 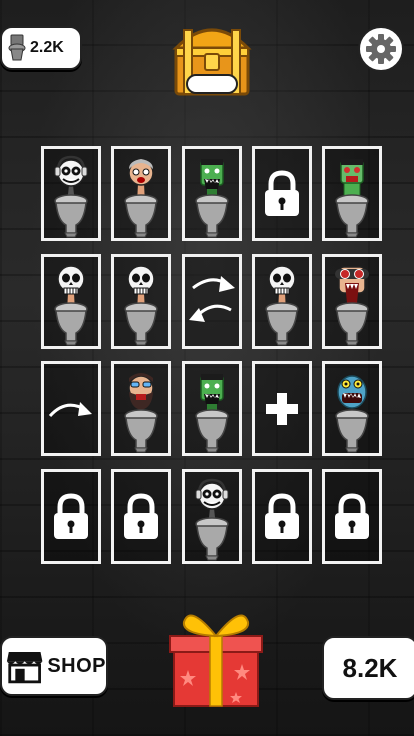 I want to click on total-coins-display: 8.2K, so click(x=368, y=668).